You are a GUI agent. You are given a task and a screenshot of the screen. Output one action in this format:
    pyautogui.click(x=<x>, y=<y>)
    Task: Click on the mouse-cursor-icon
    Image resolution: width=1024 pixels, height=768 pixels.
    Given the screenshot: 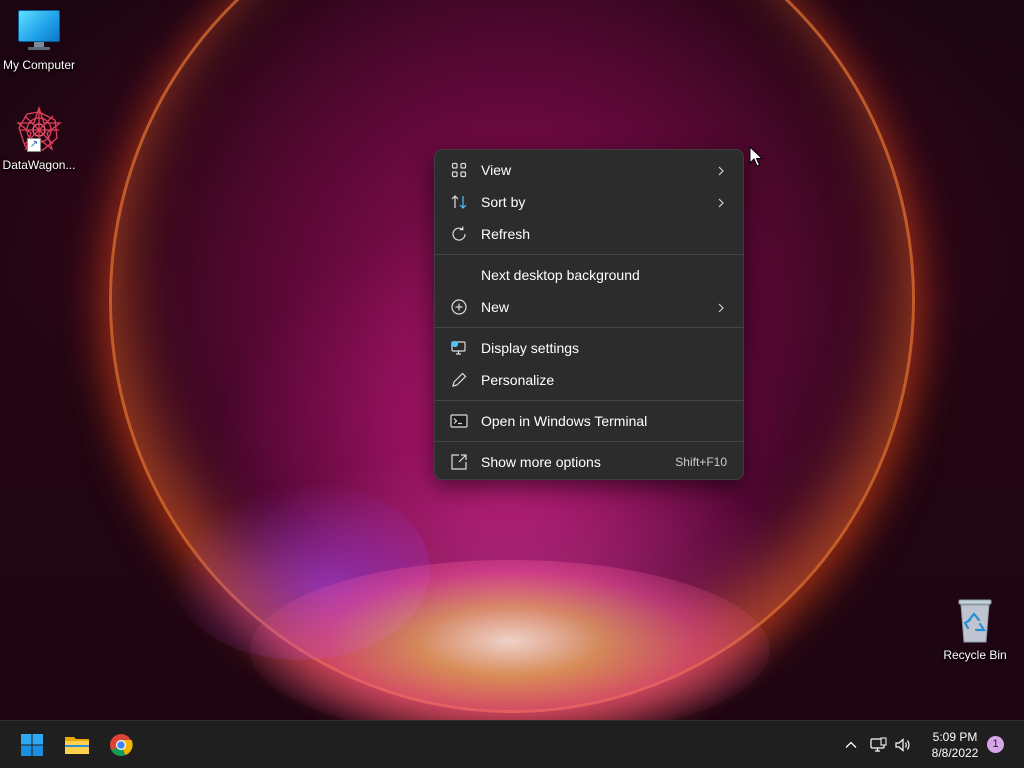 What is the action you would take?
    pyautogui.click(x=756, y=156)
    